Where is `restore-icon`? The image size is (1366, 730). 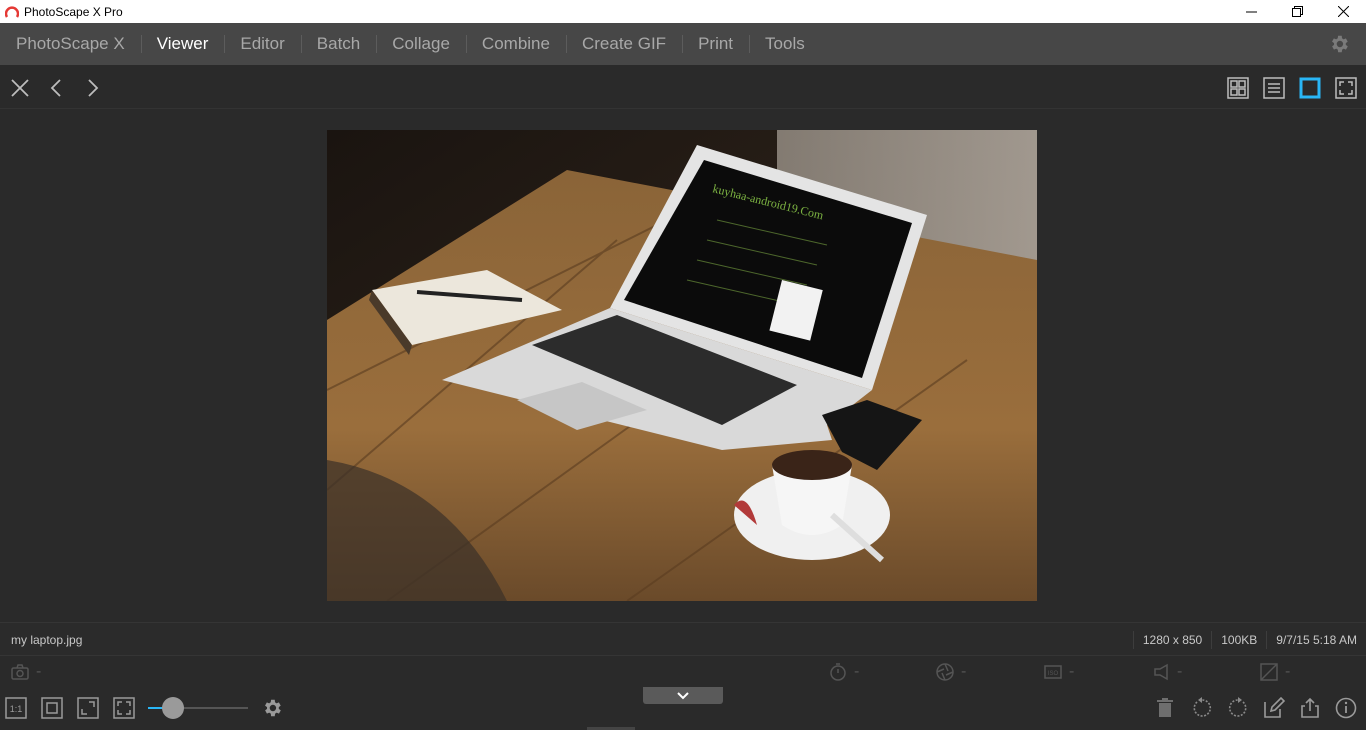 restore-icon is located at coordinates (1297, 11).